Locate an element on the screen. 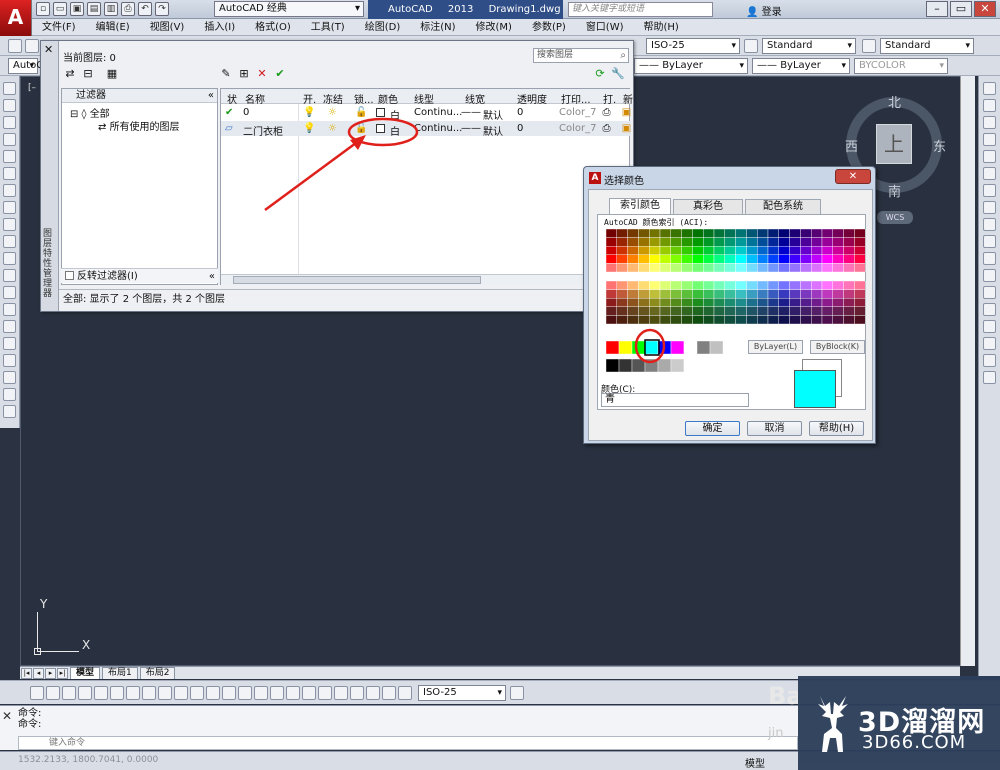 The image size is (1000, 770). compass-south: 南 is located at coordinates (894, 190).